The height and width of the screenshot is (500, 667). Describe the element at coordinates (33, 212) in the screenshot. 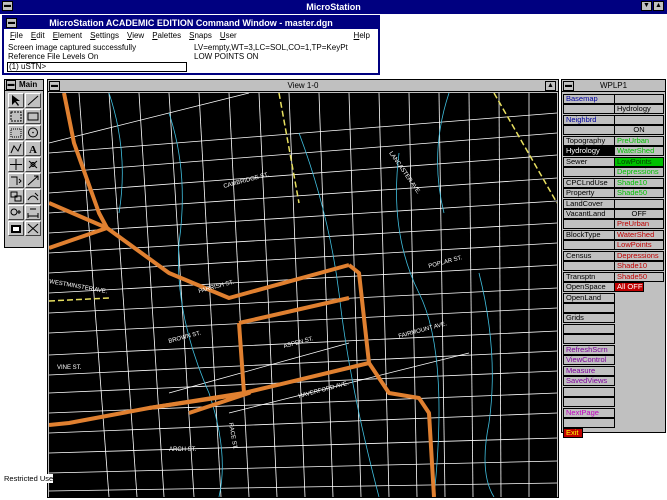

I see `dimension-tool` at that location.